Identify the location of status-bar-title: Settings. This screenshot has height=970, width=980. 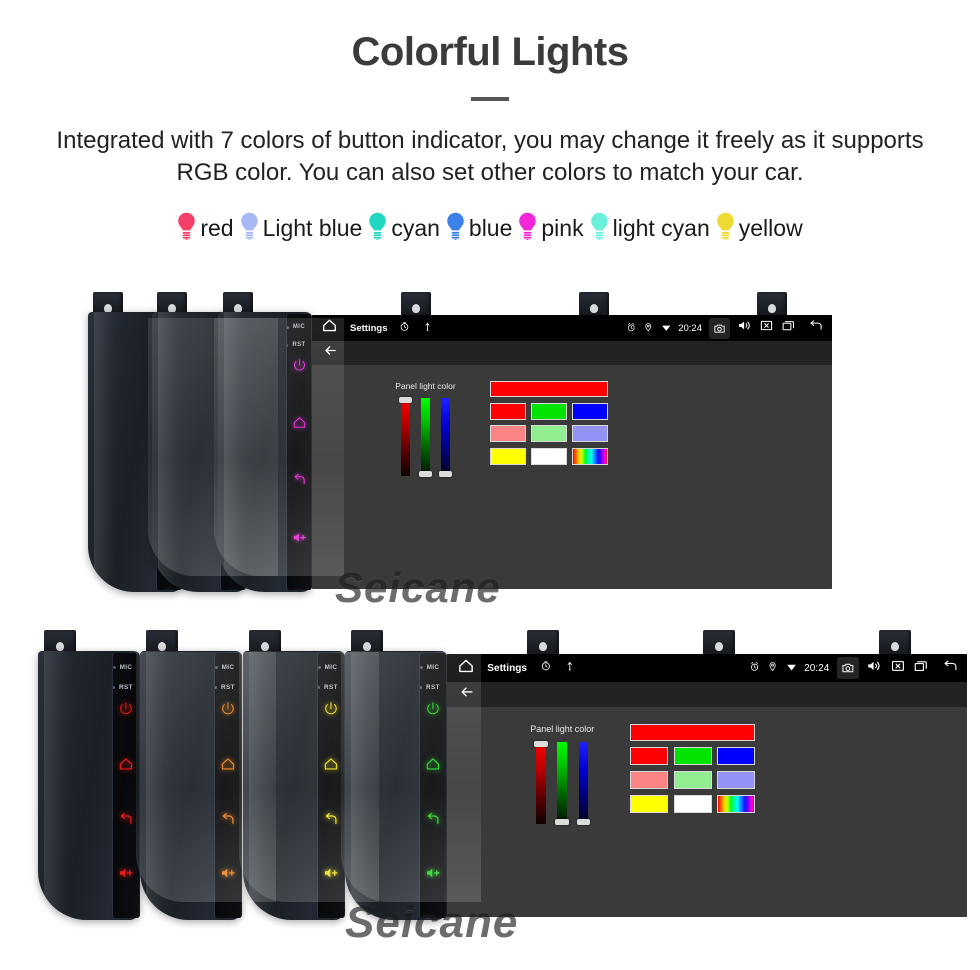
(369, 328).